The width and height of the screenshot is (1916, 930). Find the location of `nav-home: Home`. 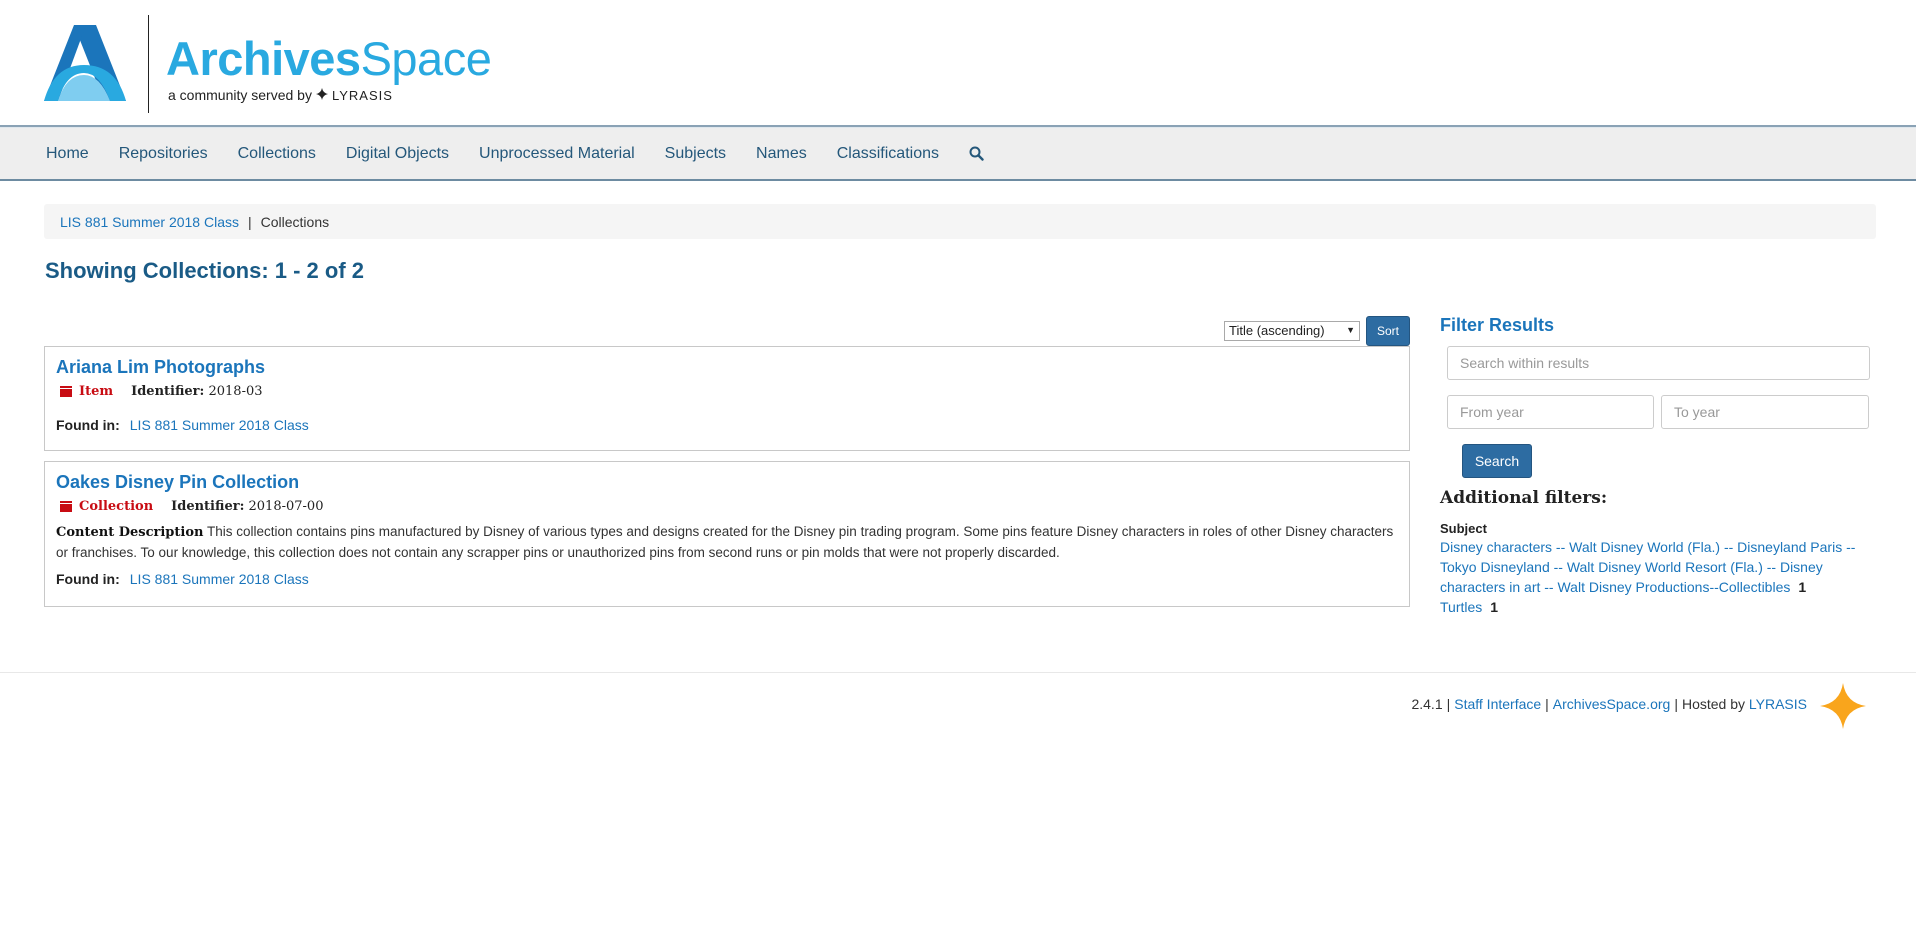

nav-home: Home is located at coordinates (67, 154).